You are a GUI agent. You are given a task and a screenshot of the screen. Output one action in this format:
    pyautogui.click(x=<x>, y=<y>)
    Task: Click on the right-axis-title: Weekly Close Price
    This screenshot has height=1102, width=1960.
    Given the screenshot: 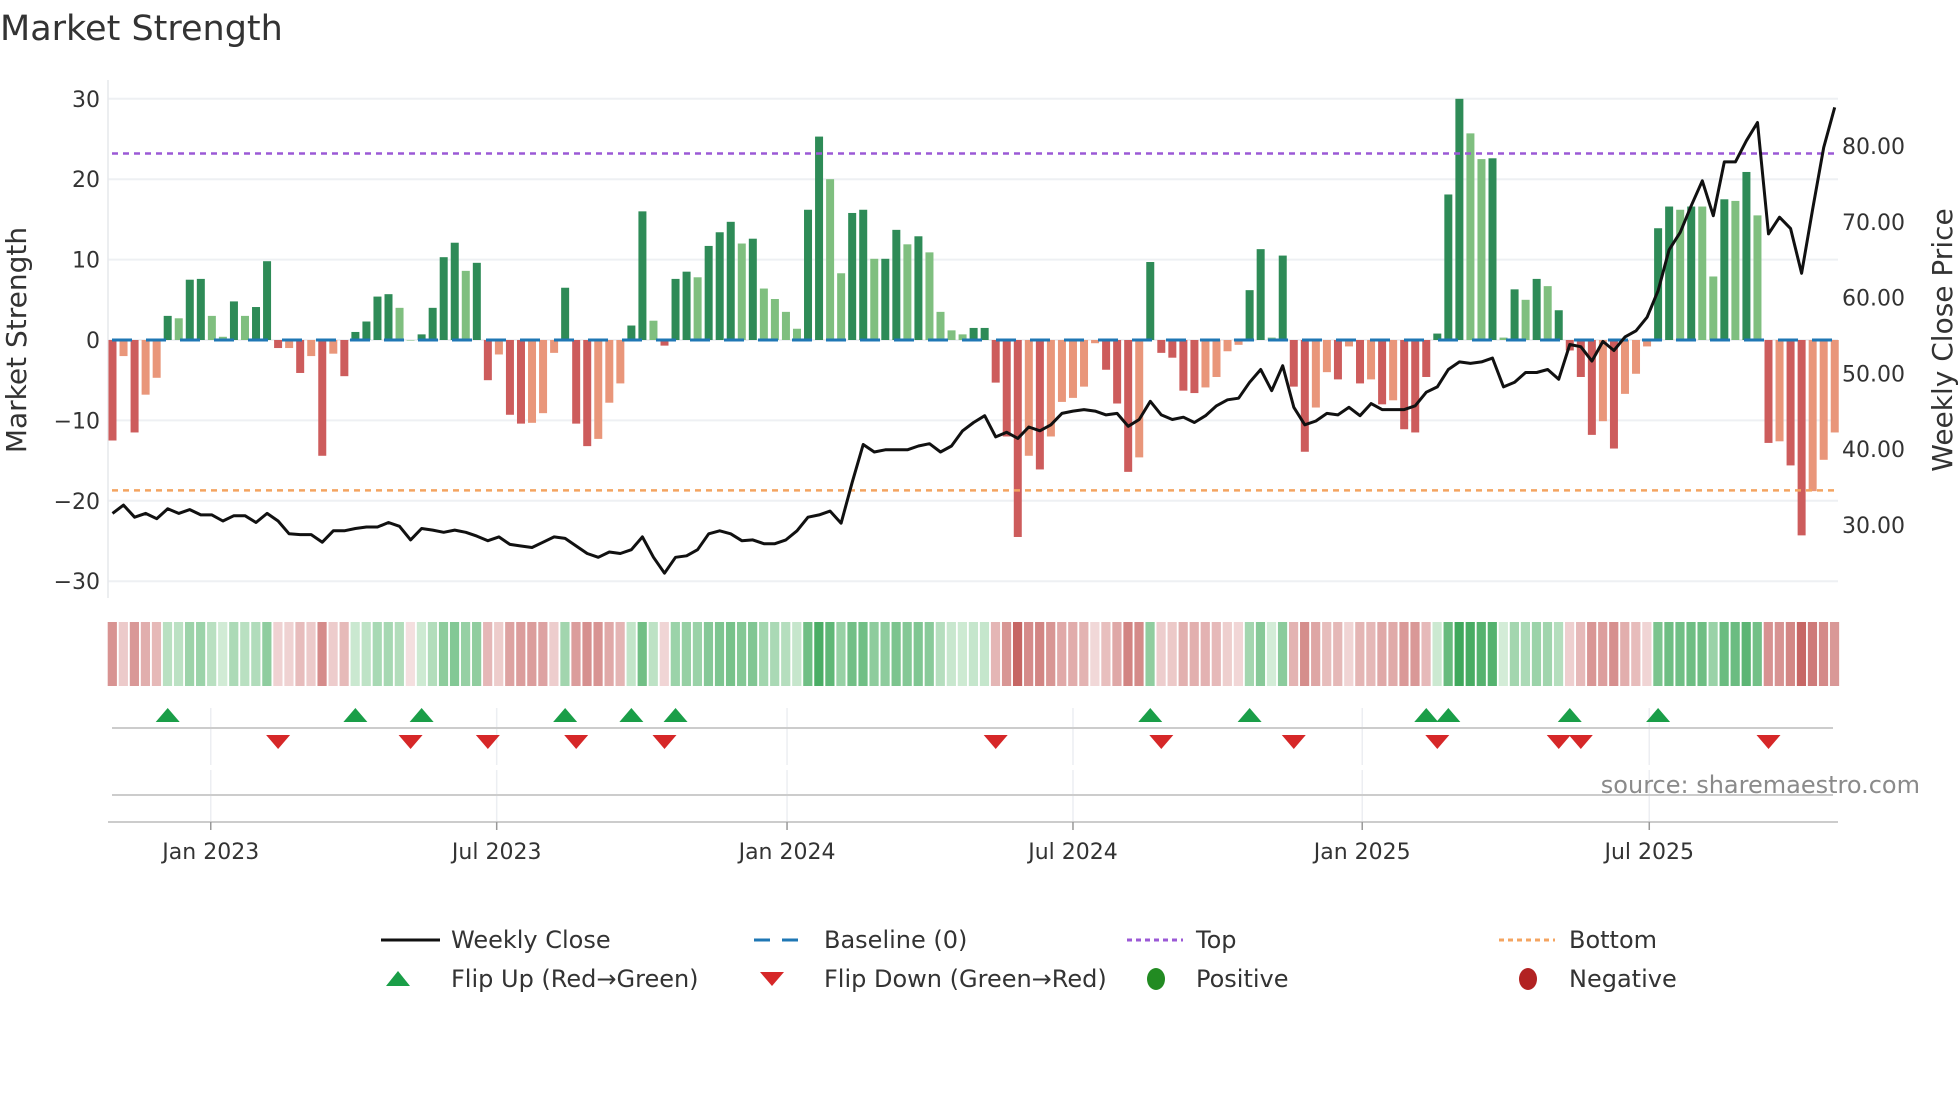 What is the action you would take?
    pyautogui.click(x=1942, y=339)
    